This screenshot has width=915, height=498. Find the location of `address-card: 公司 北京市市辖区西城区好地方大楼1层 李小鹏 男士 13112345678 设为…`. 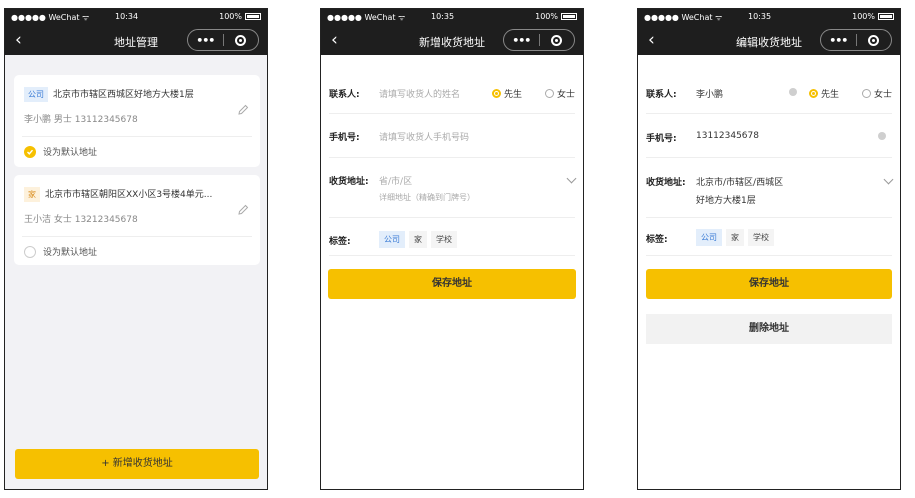

address-card: 公司 北京市市辖区西城区好地方大楼1层 李小鹏 男士 13112345678 设为… is located at coordinates (137, 121).